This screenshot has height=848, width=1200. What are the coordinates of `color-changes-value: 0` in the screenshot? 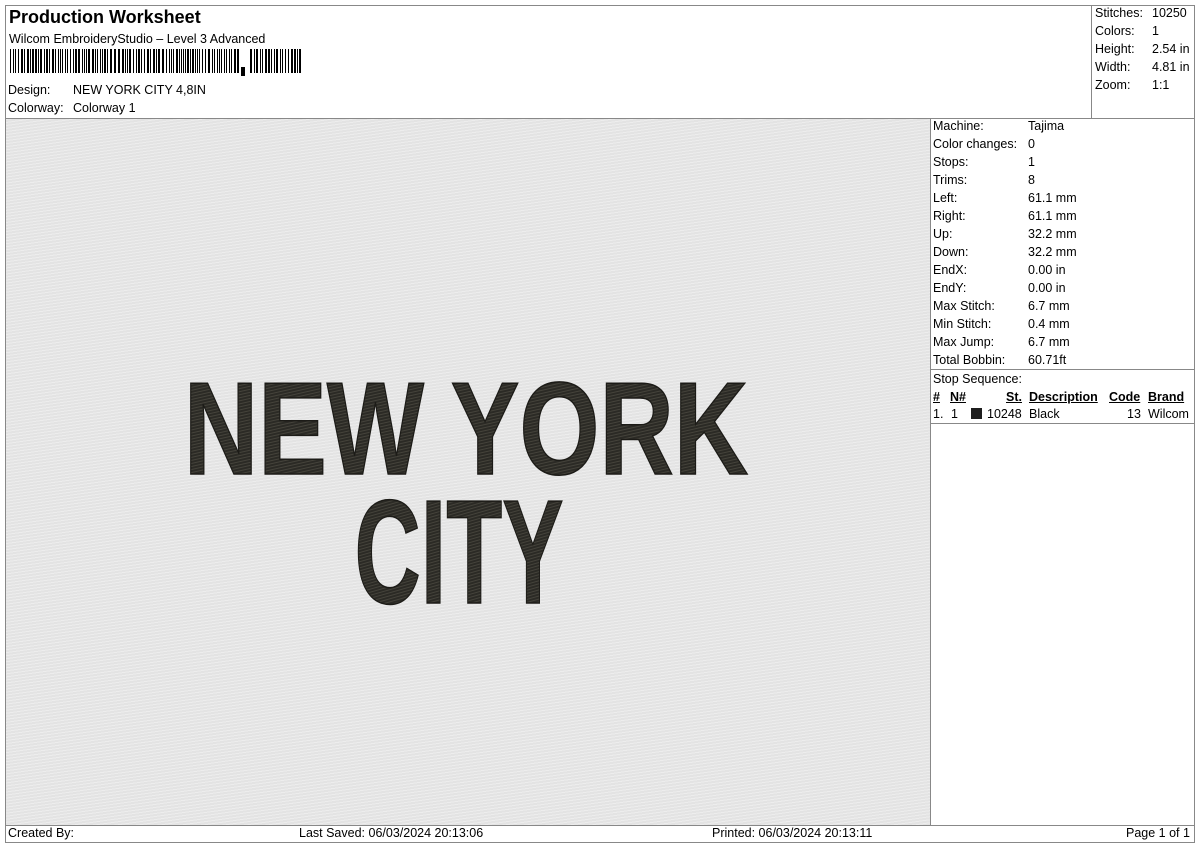 It's located at (1031, 144).